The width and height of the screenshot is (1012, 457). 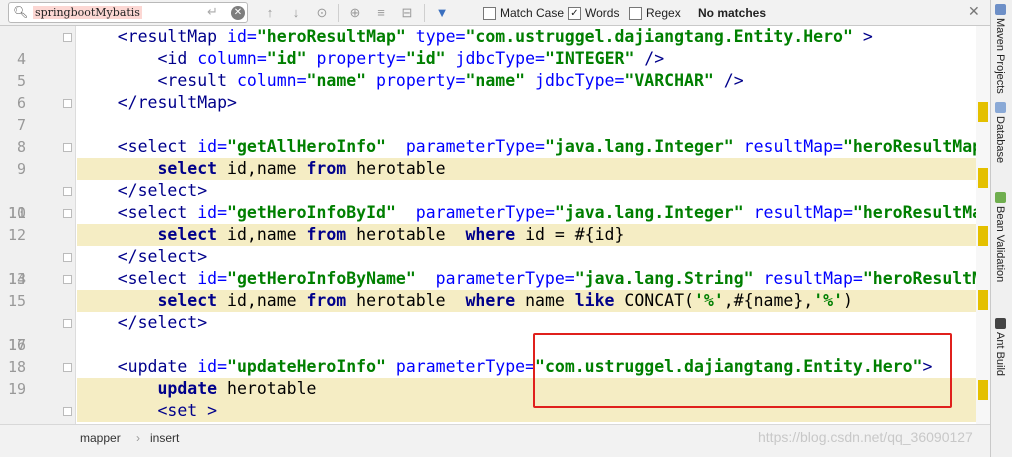 I want to click on code-line: 17 </select>, so click(x=495, y=333).